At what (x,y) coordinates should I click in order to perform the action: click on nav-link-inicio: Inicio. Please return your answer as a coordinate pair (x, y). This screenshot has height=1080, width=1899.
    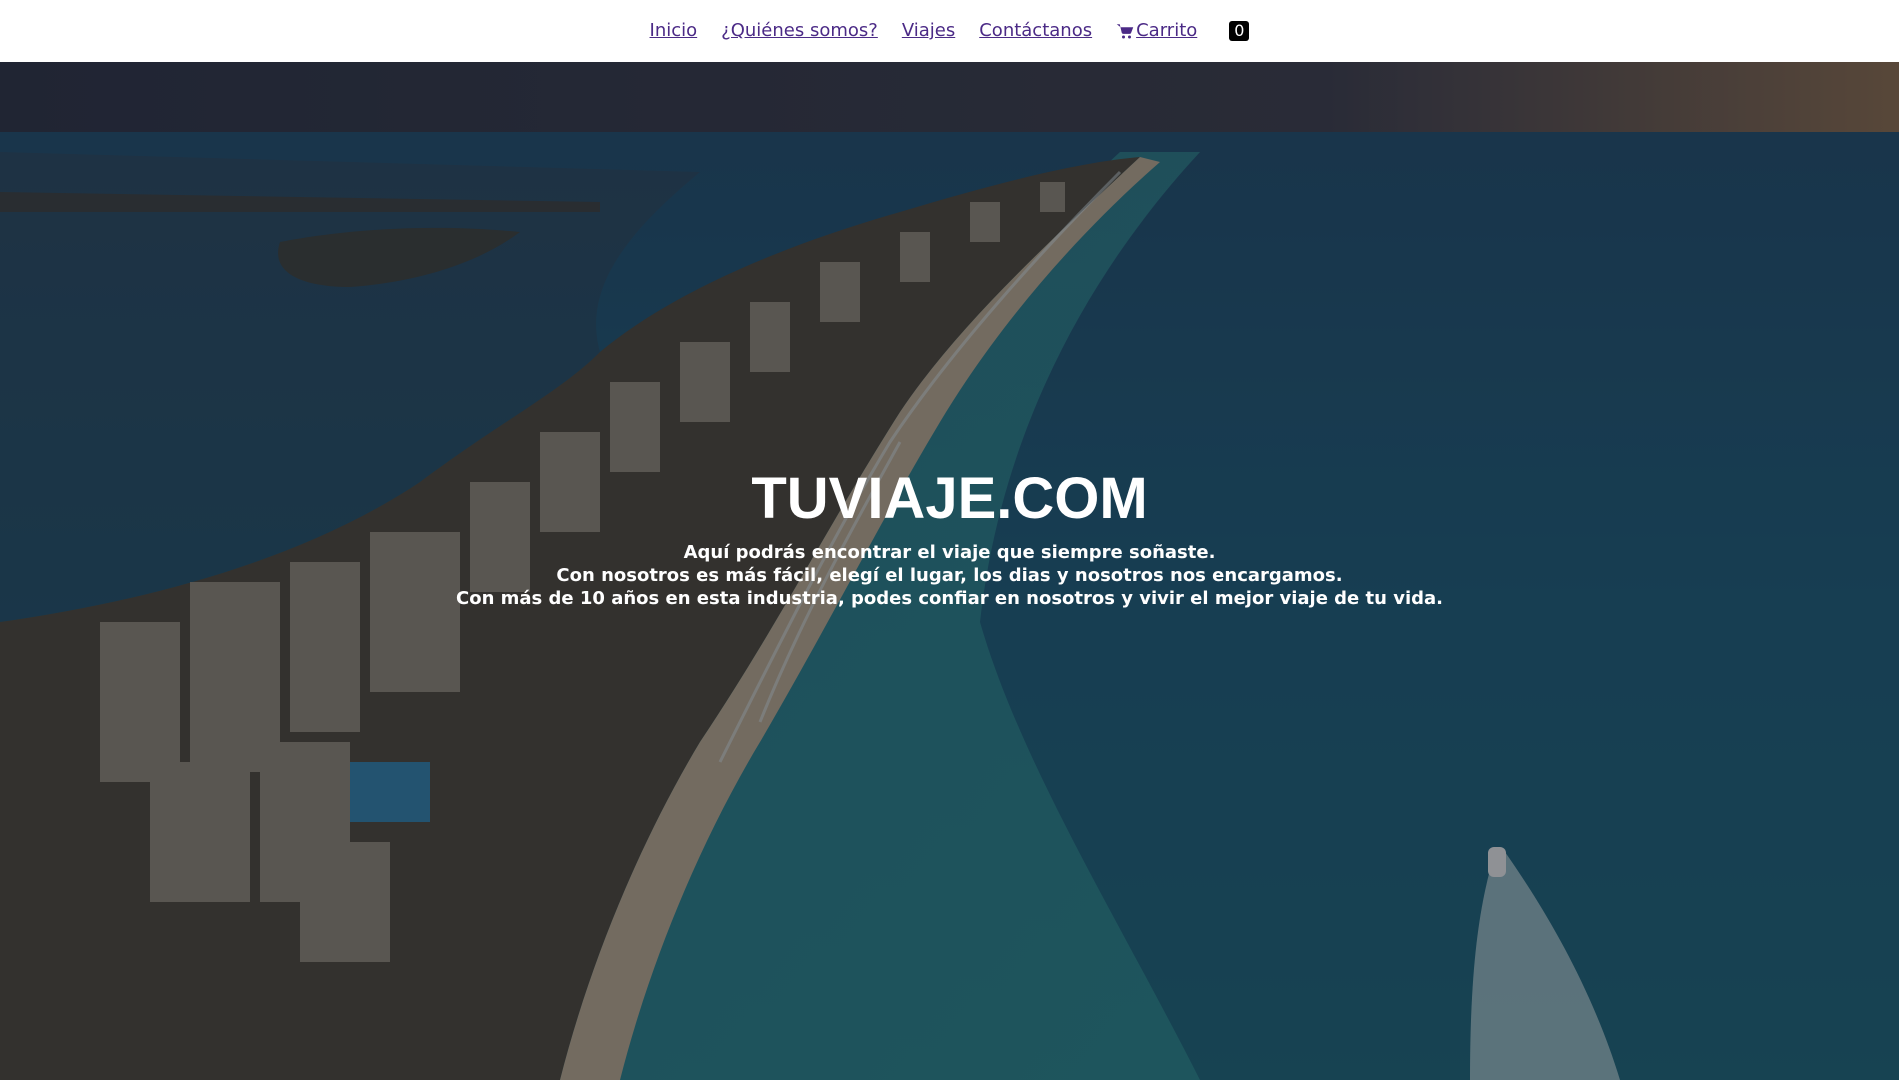
    Looking at the image, I should click on (674, 31).